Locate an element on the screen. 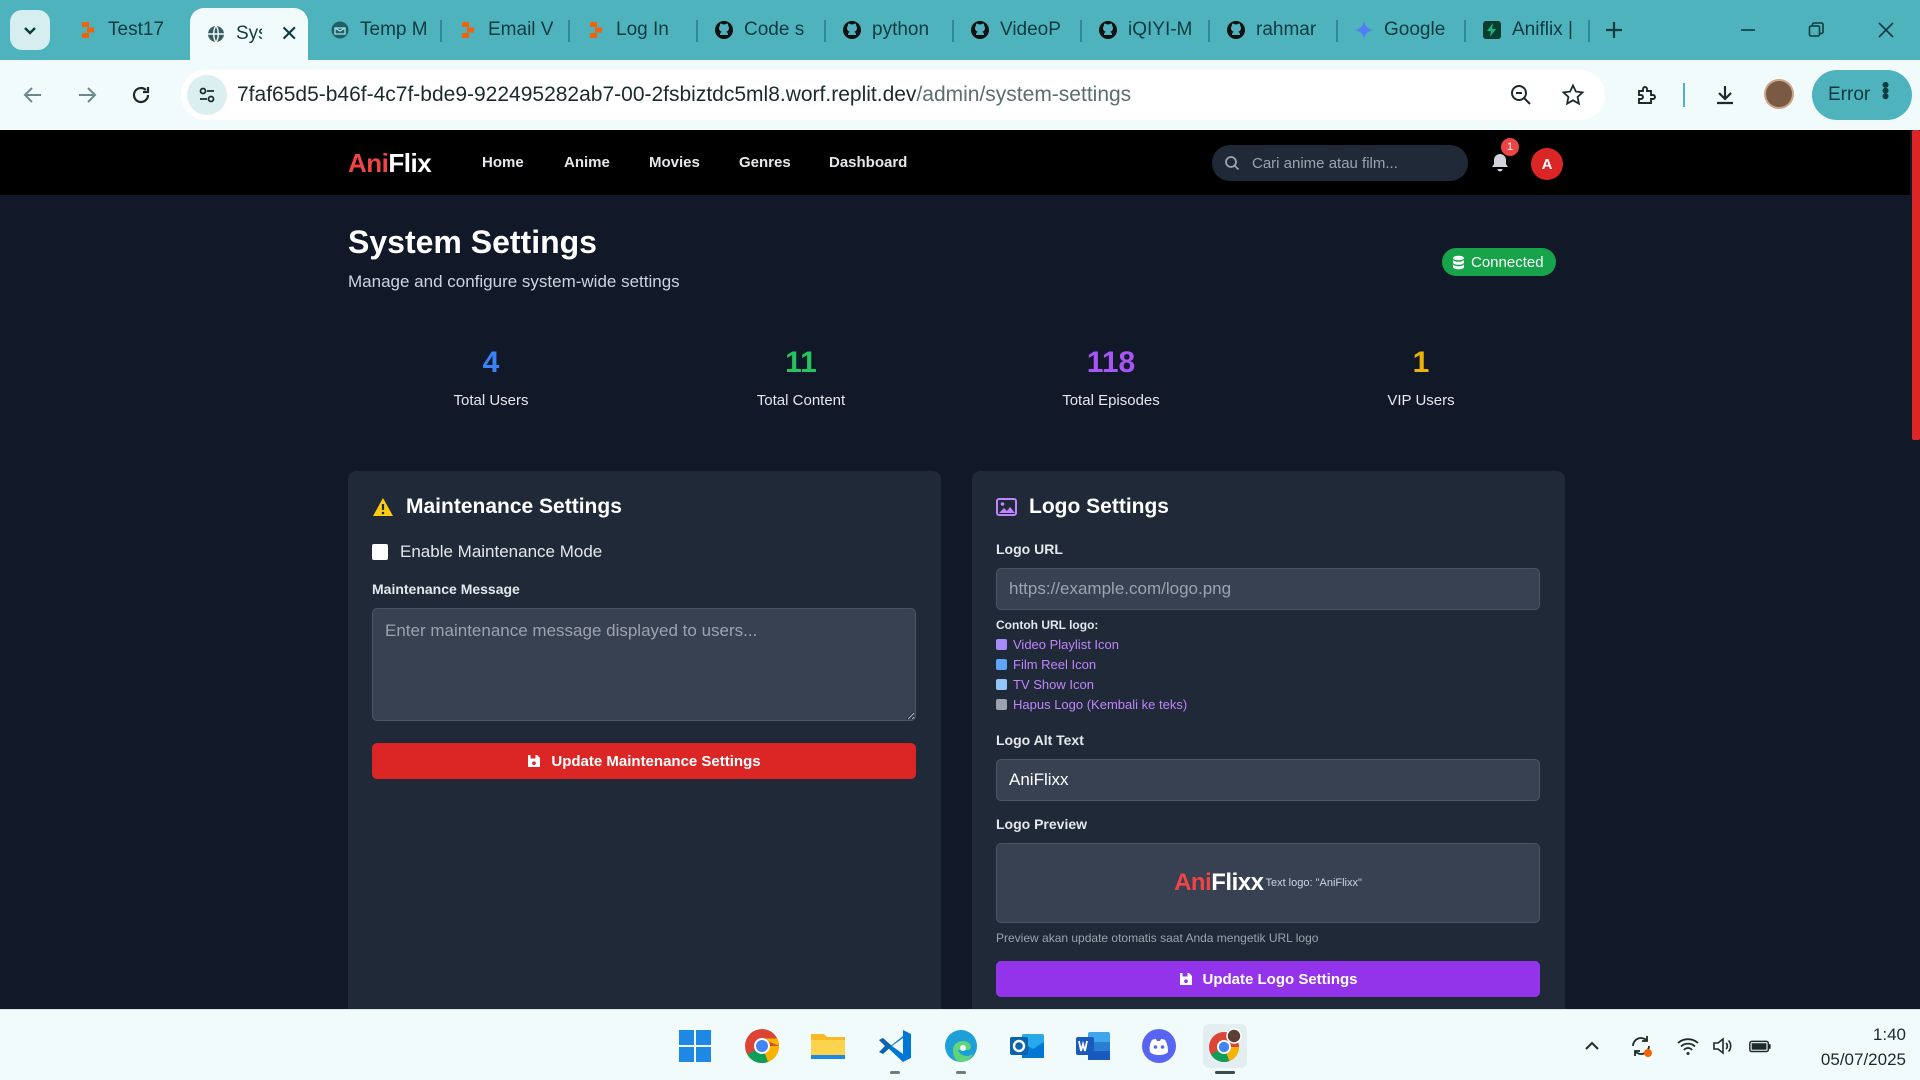  nav-genres: Genres is located at coordinates (765, 162).